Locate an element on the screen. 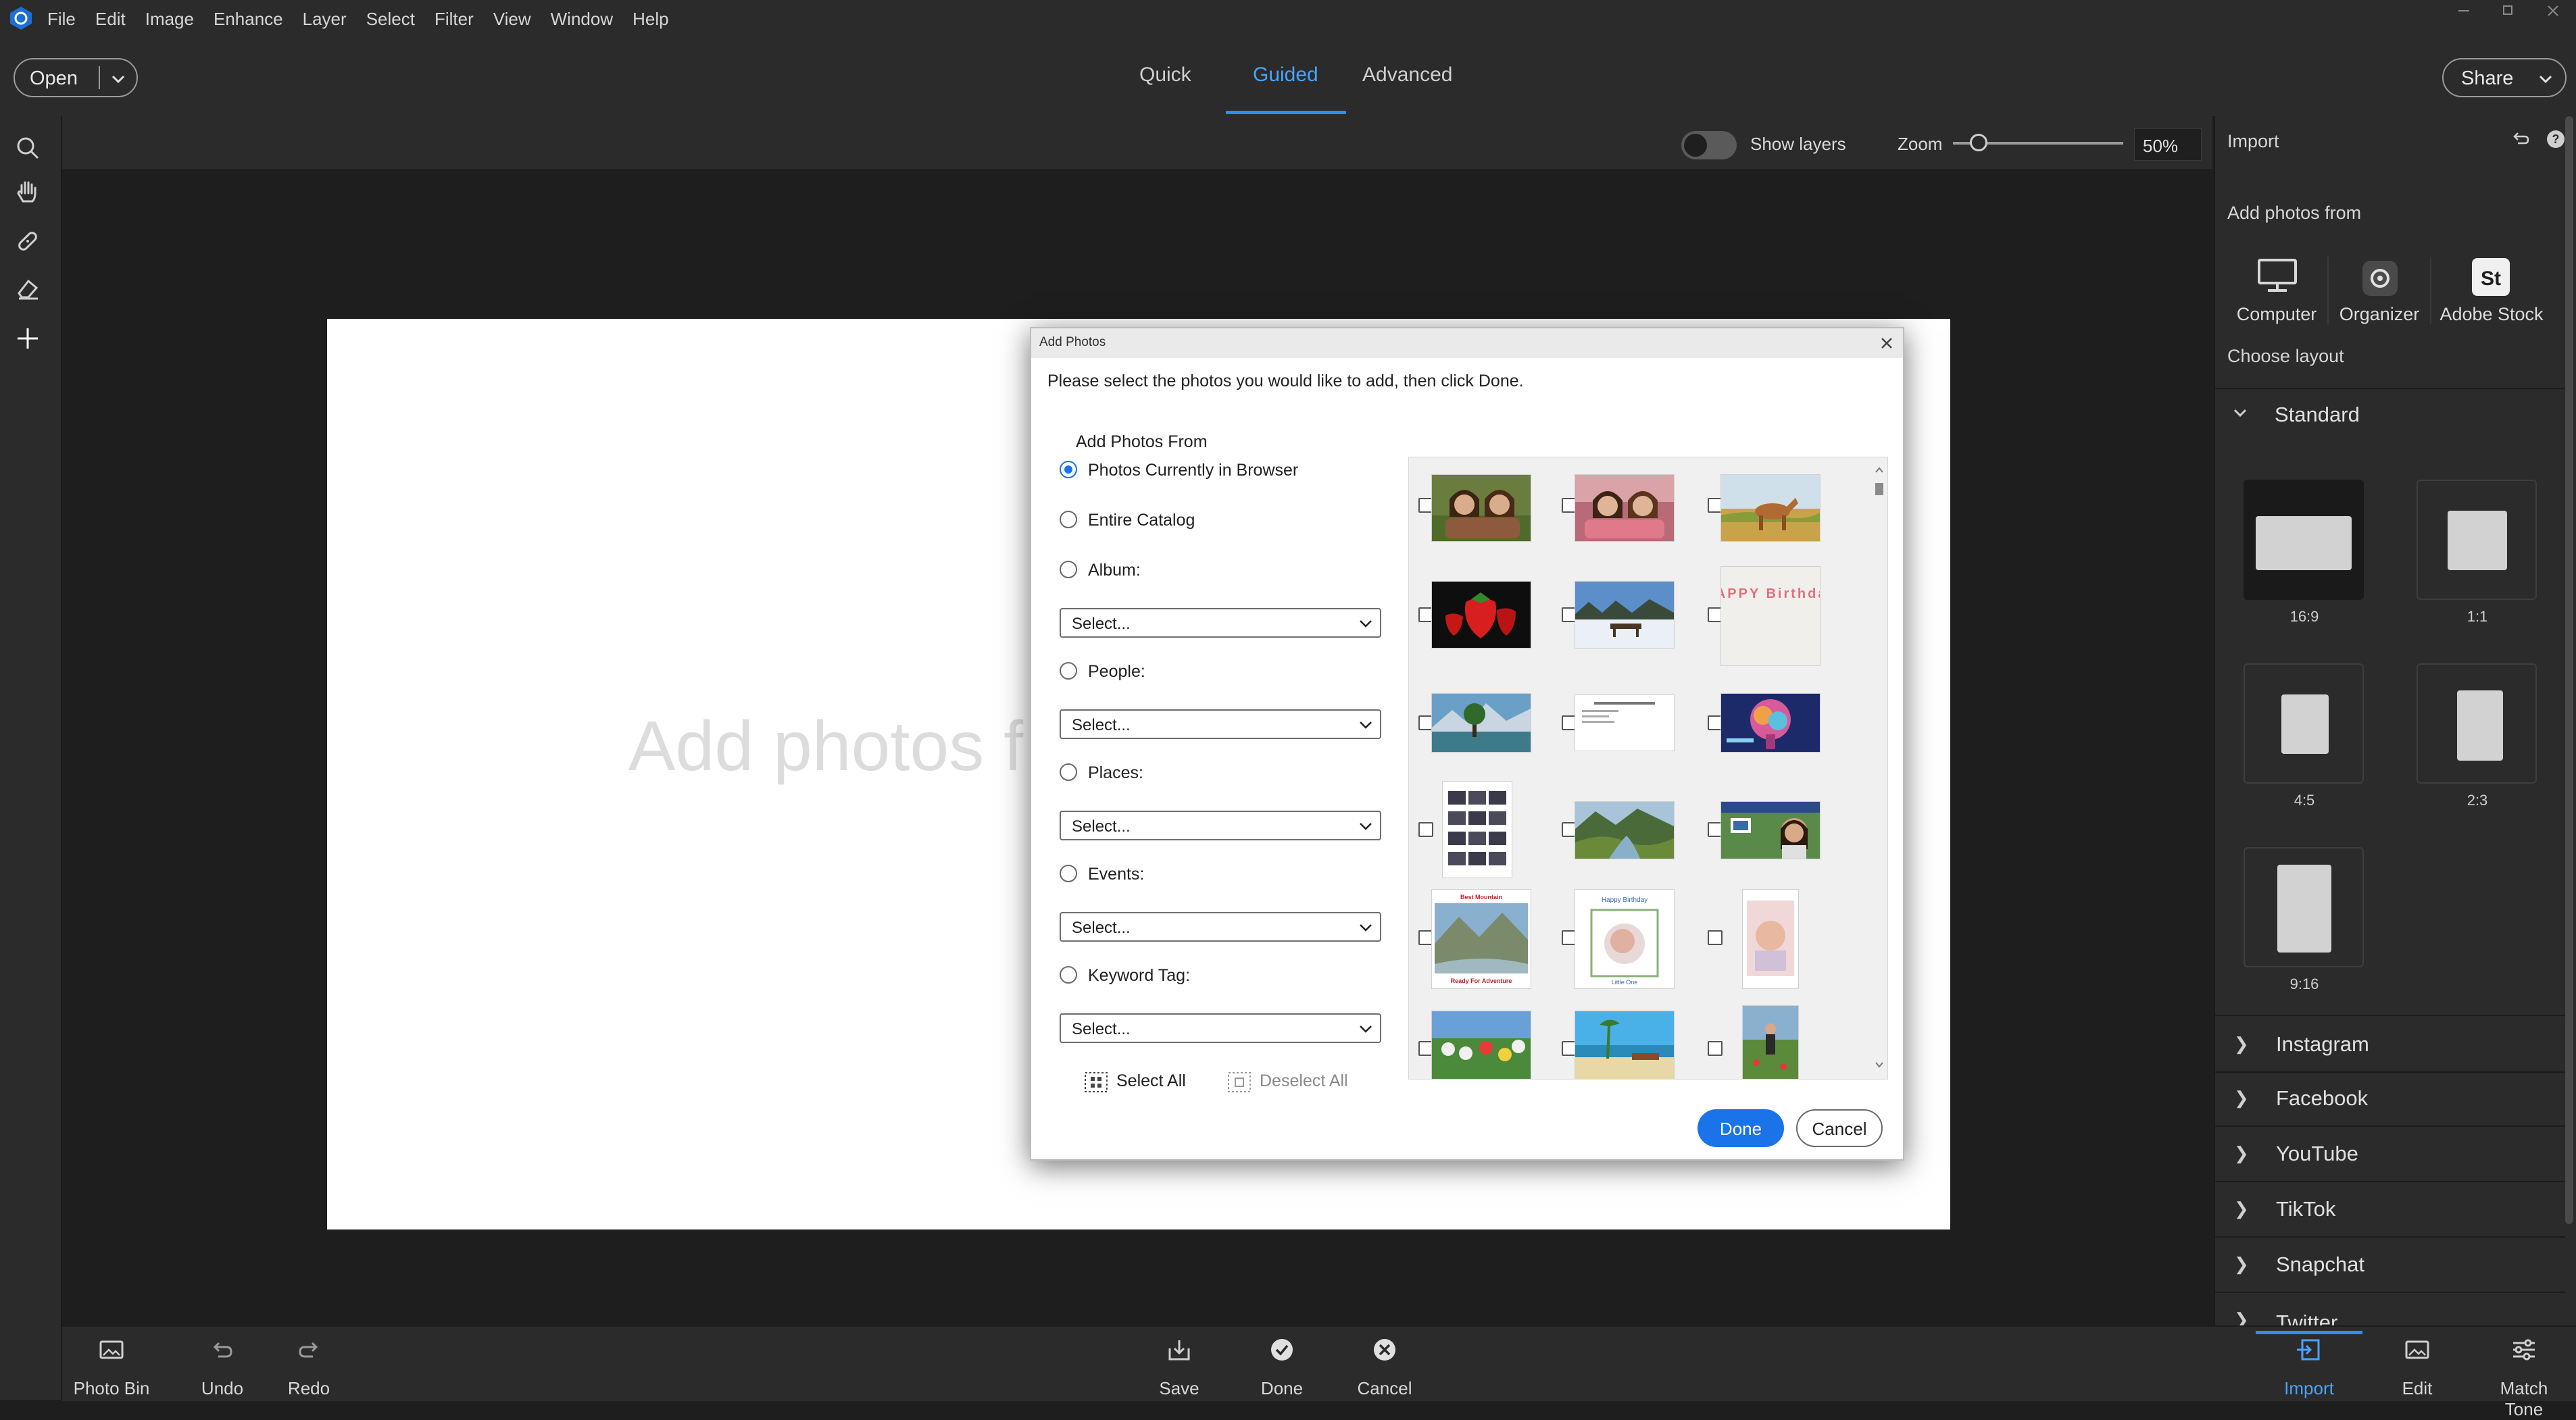  menu-file: File is located at coordinates (61, 19).